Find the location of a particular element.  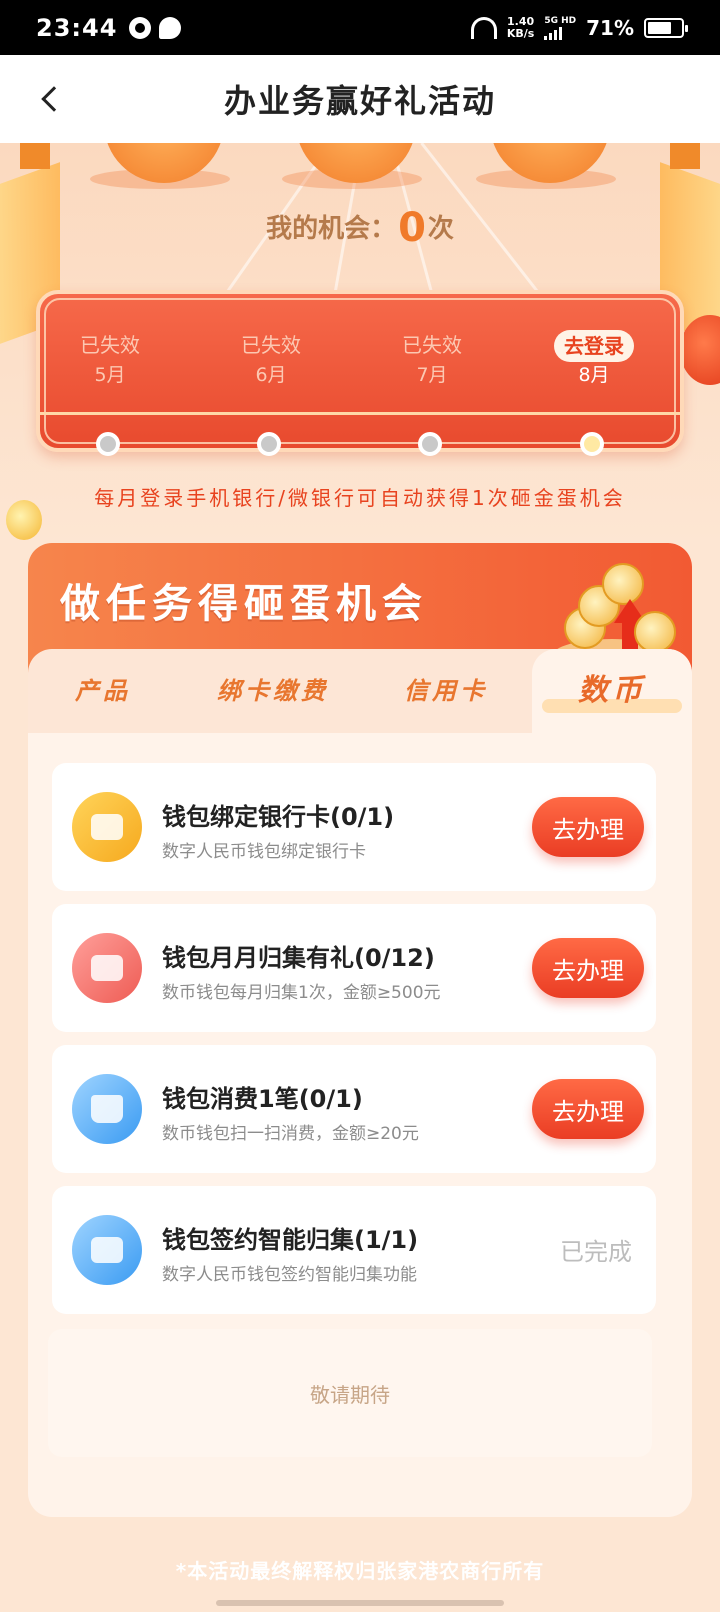

task-name: 钱包月月归集有礼(0/12) is located at coordinates (298, 958).